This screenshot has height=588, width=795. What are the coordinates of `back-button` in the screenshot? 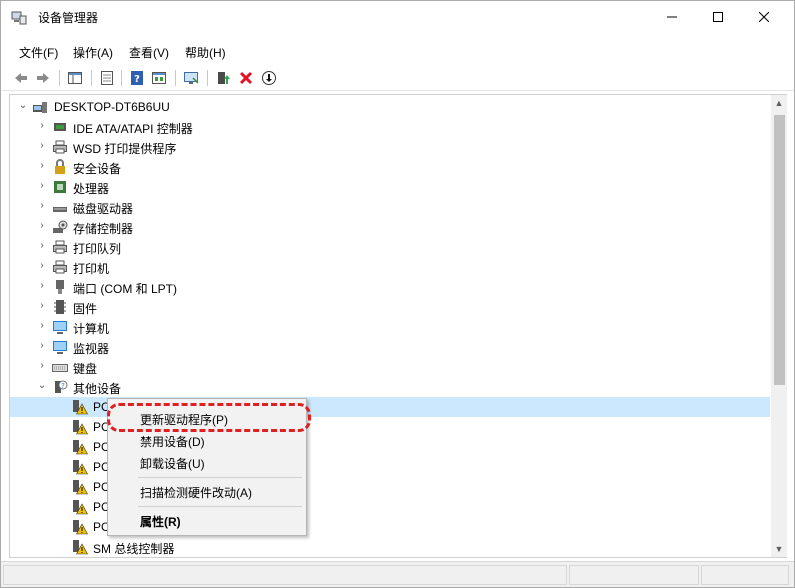 It's located at (21, 78).